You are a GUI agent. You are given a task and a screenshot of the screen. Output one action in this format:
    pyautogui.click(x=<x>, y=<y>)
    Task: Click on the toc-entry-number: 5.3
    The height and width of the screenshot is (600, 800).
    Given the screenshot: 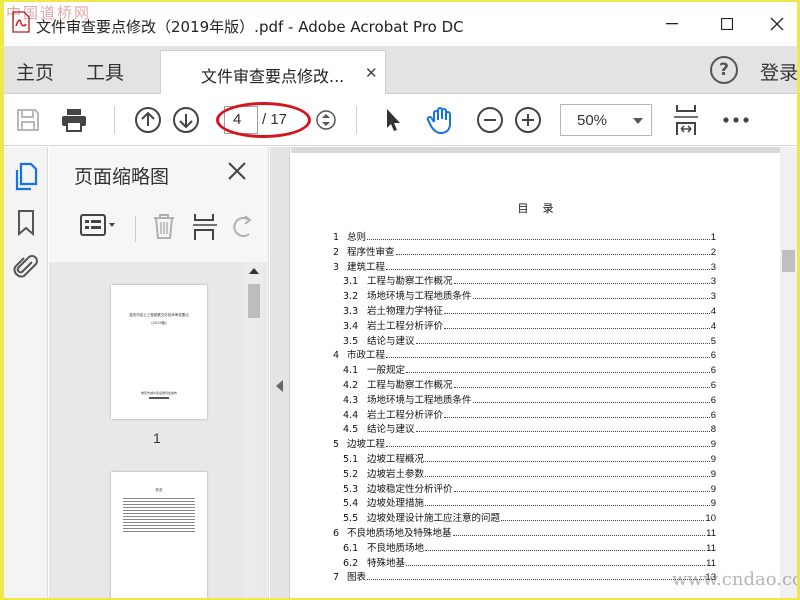 What is the action you would take?
    pyautogui.click(x=351, y=489)
    